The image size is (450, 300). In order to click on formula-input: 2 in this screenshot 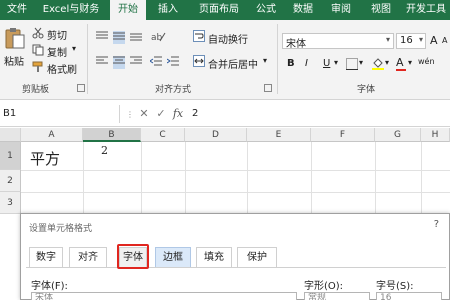, I will do `click(195, 114)`.